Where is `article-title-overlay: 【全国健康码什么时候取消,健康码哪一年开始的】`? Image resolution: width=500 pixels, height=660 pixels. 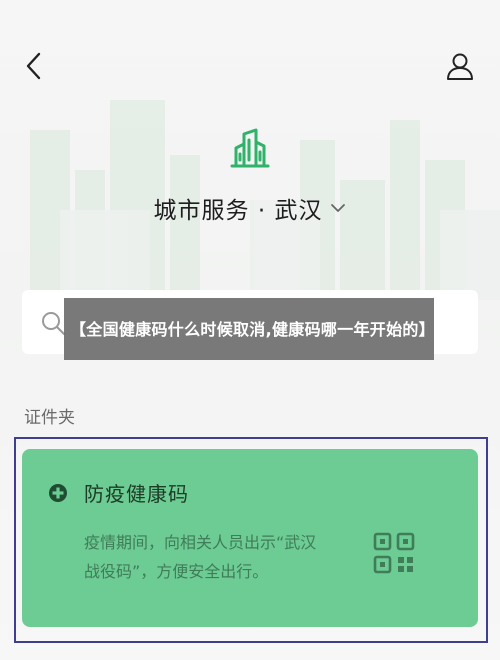
article-title-overlay: 【全国健康码什么时候取消,健康码哪一年开始的】 is located at coordinates (249, 329).